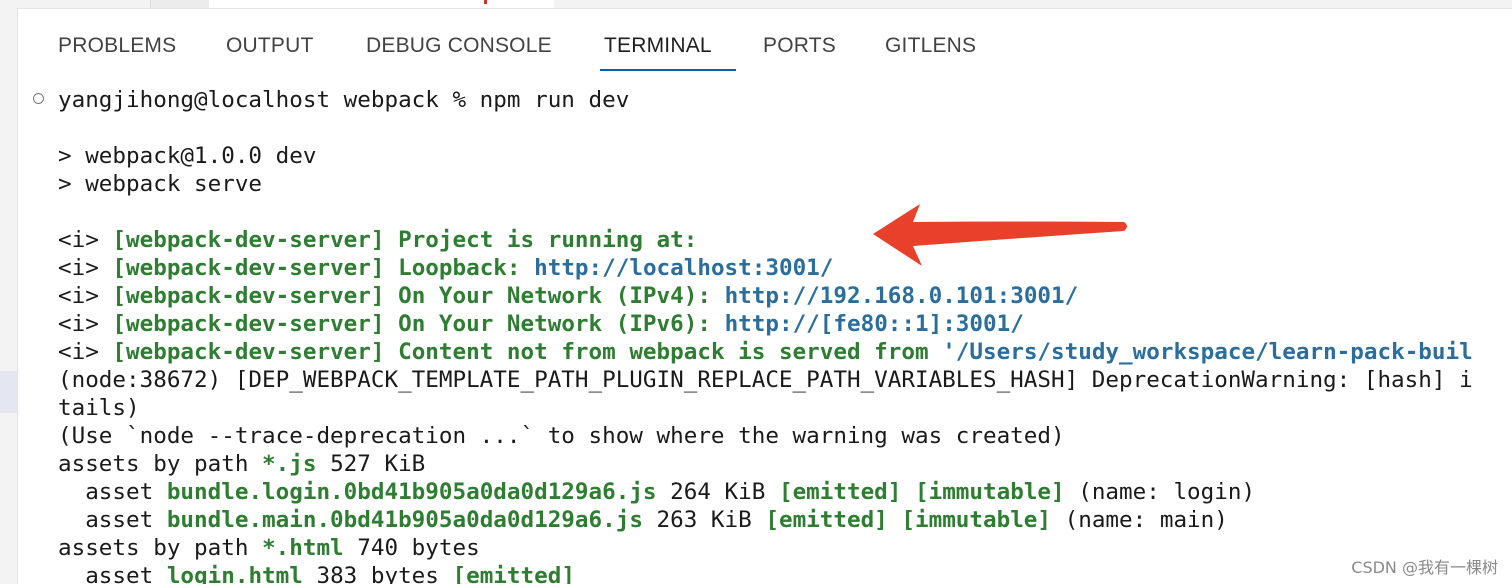  Describe the element at coordinates (1000, 235) in the screenshot. I see `annotation-arrow-icon` at that location.